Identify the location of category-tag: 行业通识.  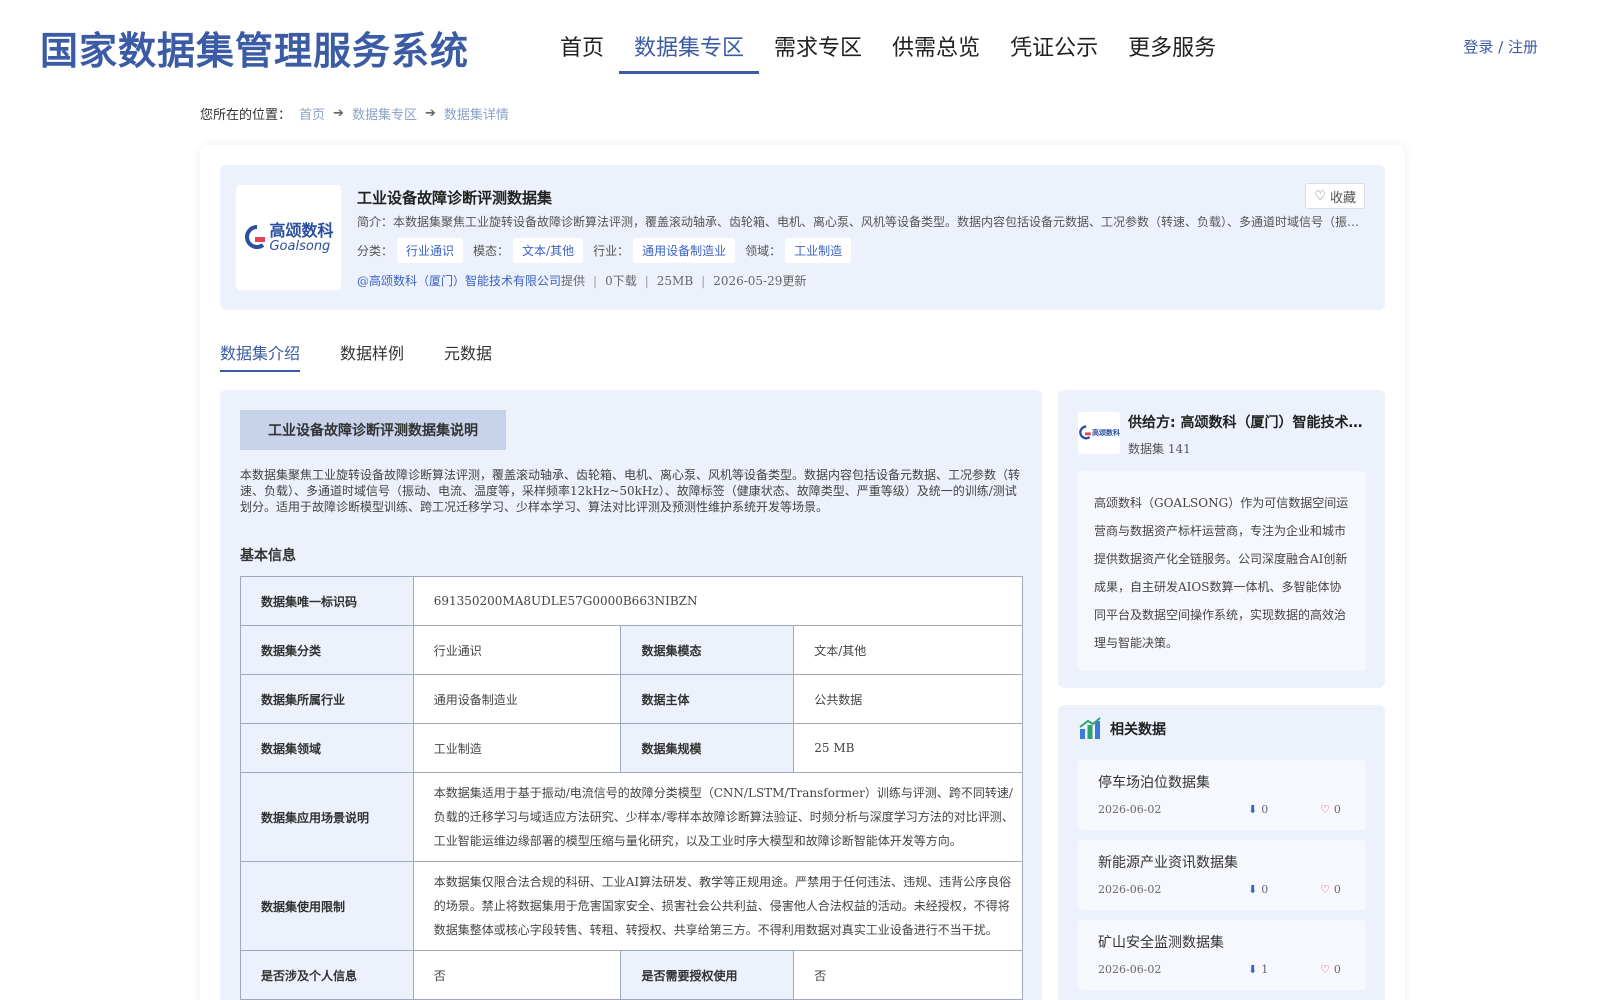
(430, 250).